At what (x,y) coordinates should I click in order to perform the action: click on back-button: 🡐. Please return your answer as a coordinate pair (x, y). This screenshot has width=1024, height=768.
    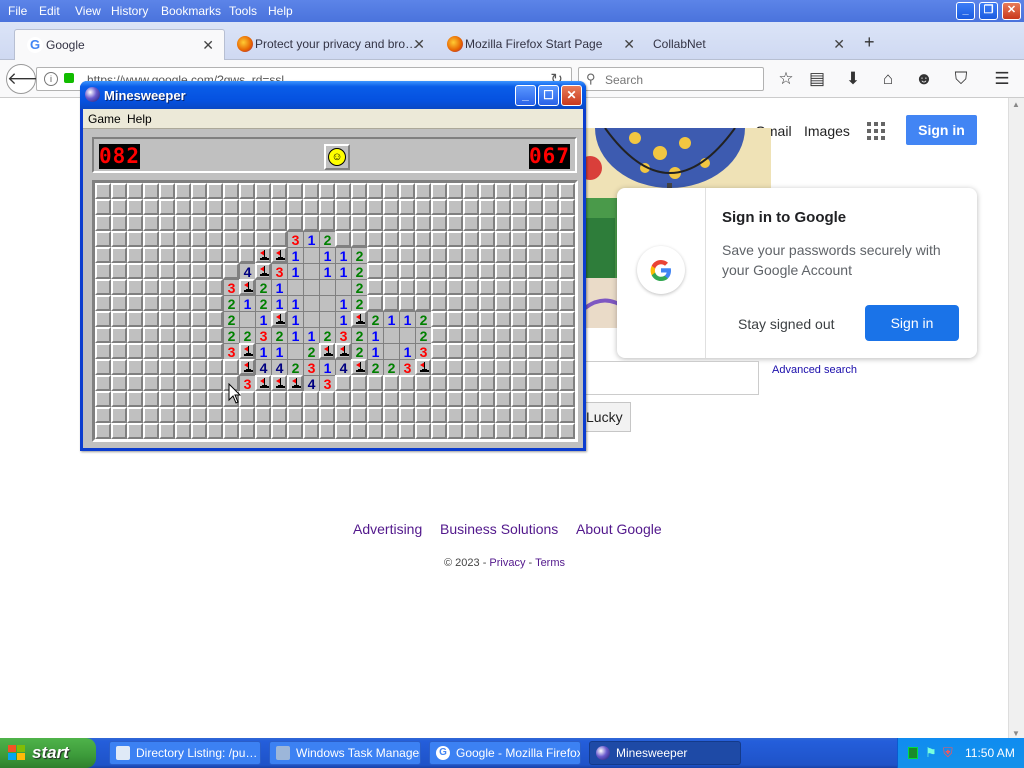
    Looking at the image, I should click on (29, 79).